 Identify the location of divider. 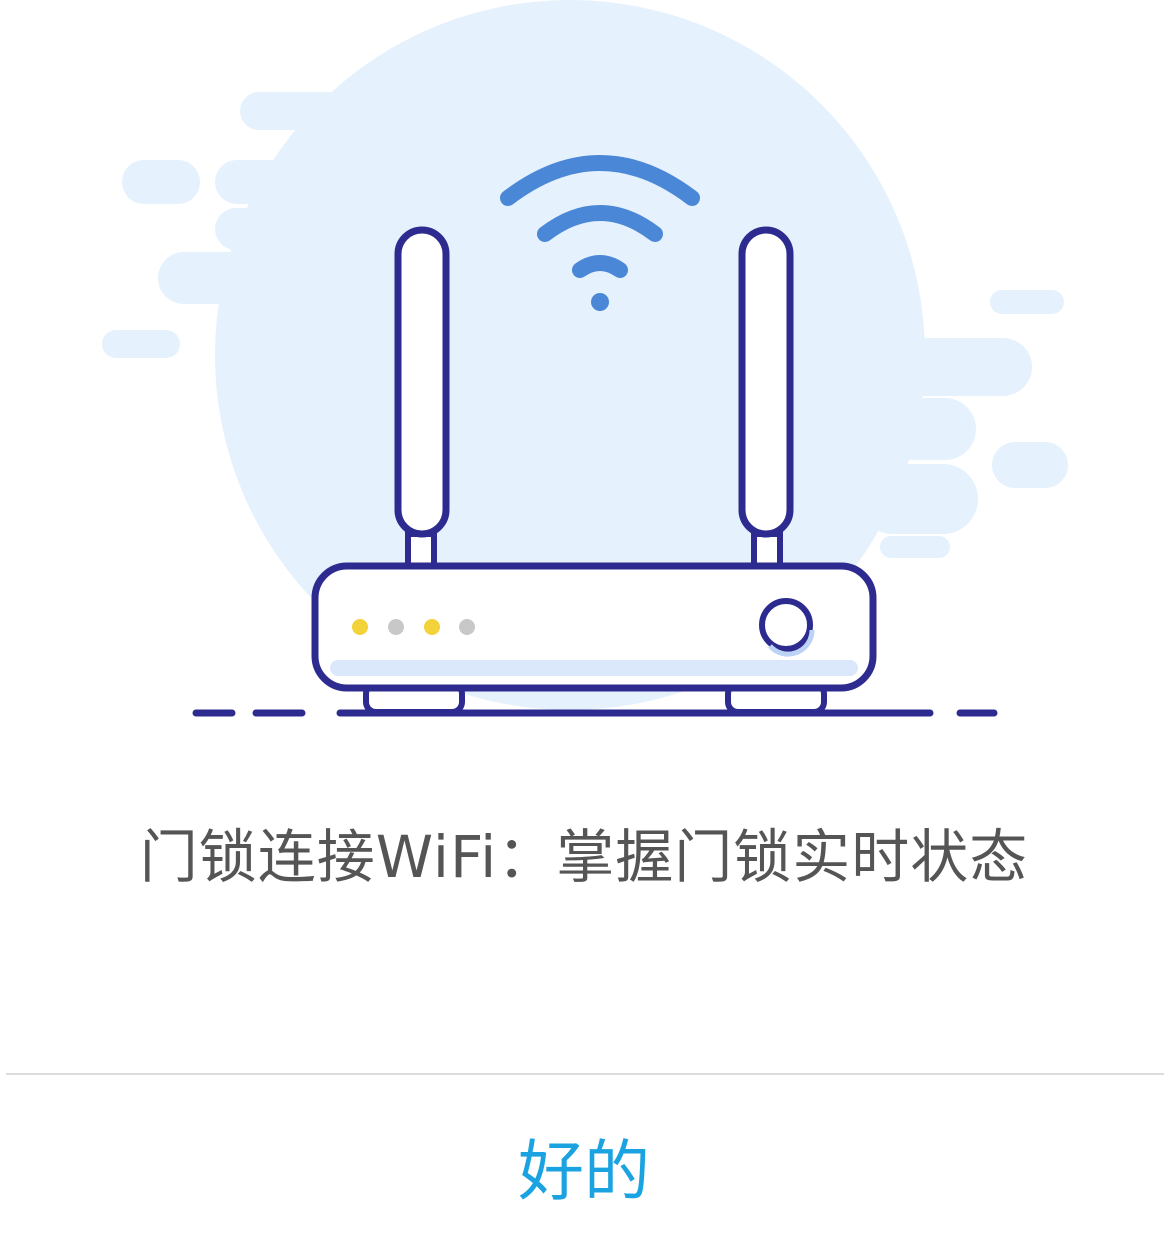
(585, 1074).